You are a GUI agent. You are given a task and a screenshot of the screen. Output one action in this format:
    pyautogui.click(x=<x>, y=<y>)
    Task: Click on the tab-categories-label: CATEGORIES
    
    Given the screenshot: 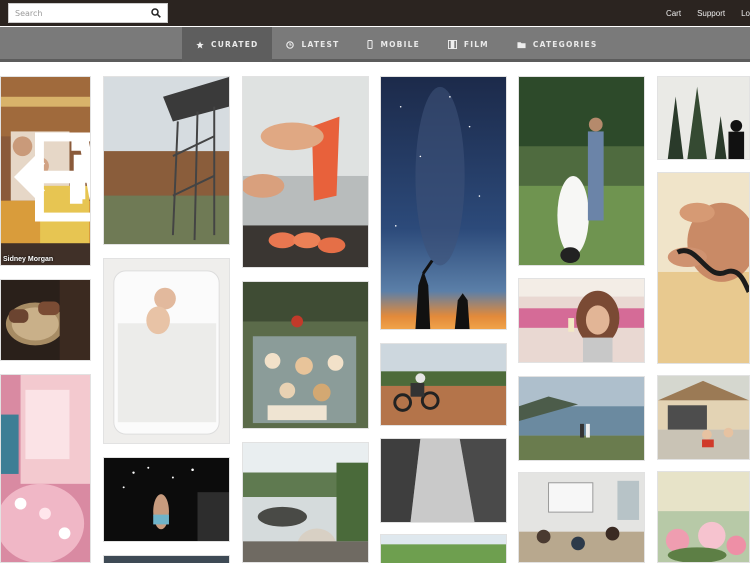 What is the action you would take?
    pyautogui.click(x=565, y=44)
    